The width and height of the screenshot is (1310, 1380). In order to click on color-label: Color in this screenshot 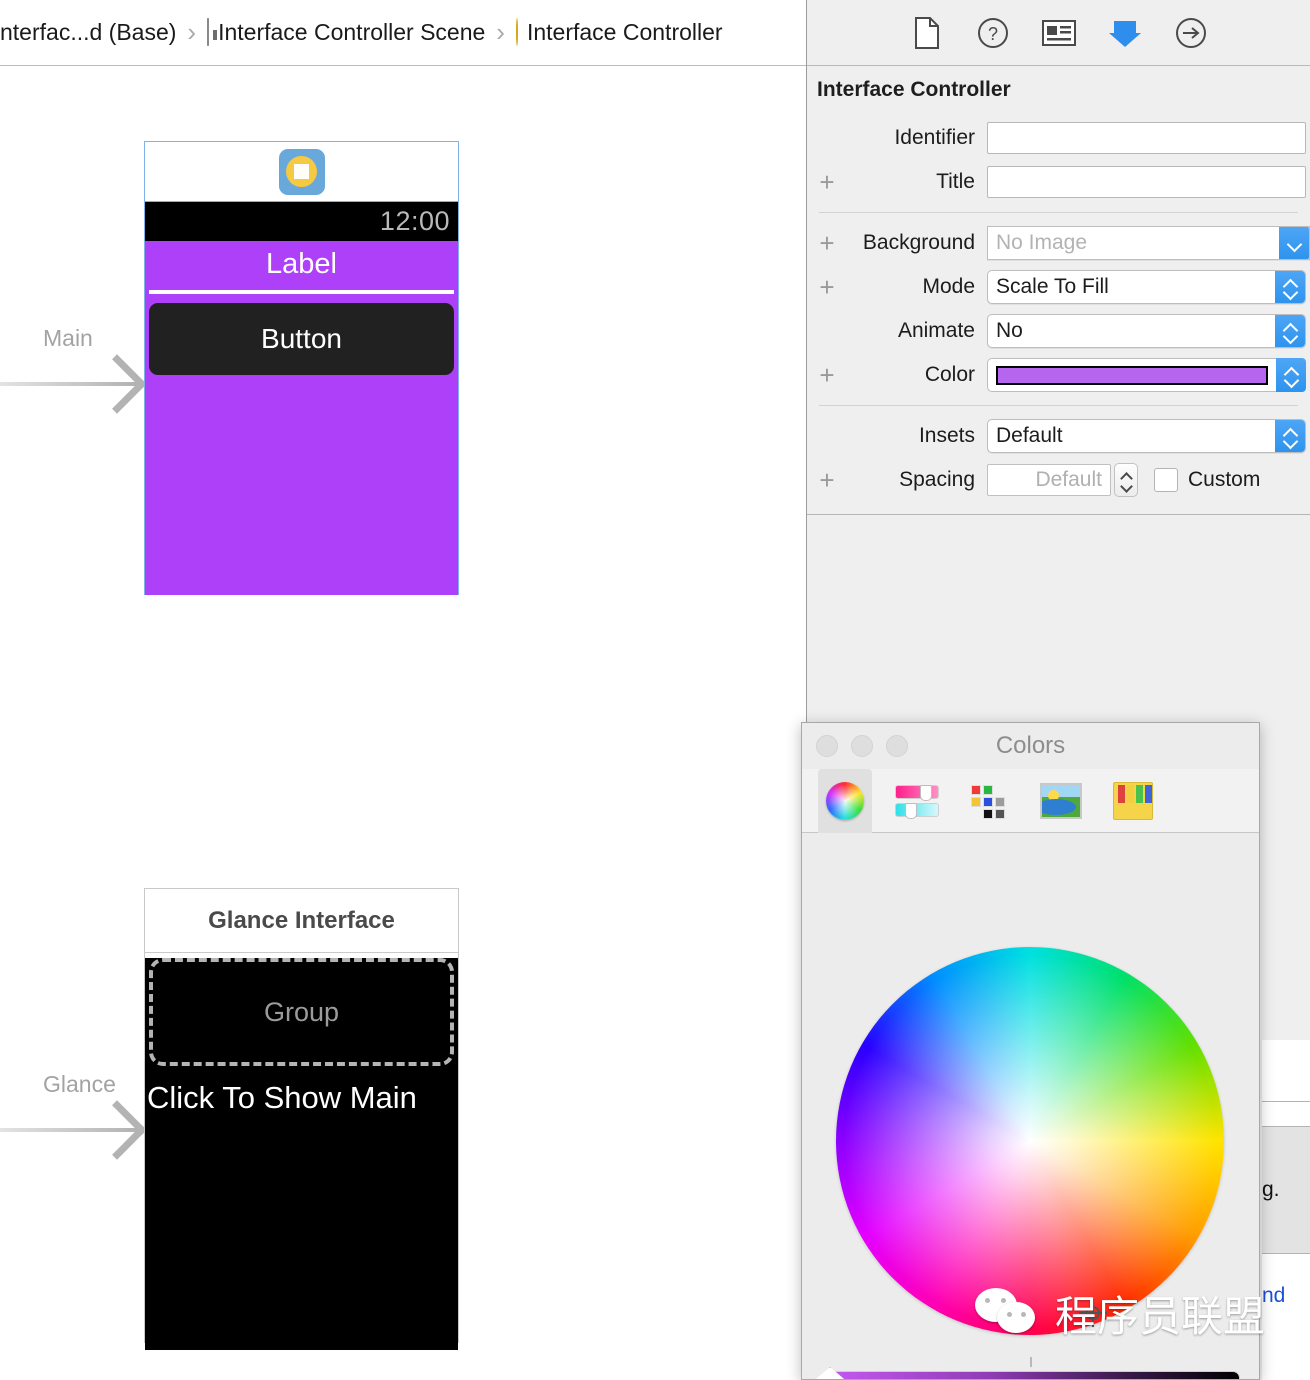, I will do `click(949, 374)`.